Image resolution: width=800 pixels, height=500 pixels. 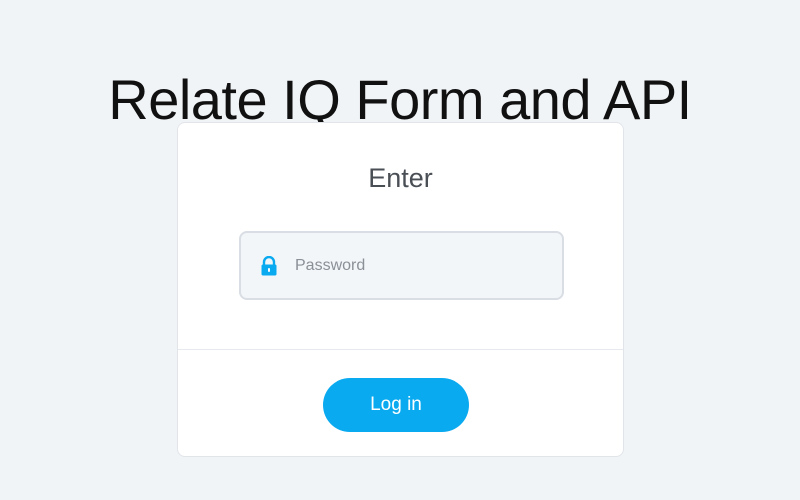 I want to click on password-field, so click(x=401, y=265).